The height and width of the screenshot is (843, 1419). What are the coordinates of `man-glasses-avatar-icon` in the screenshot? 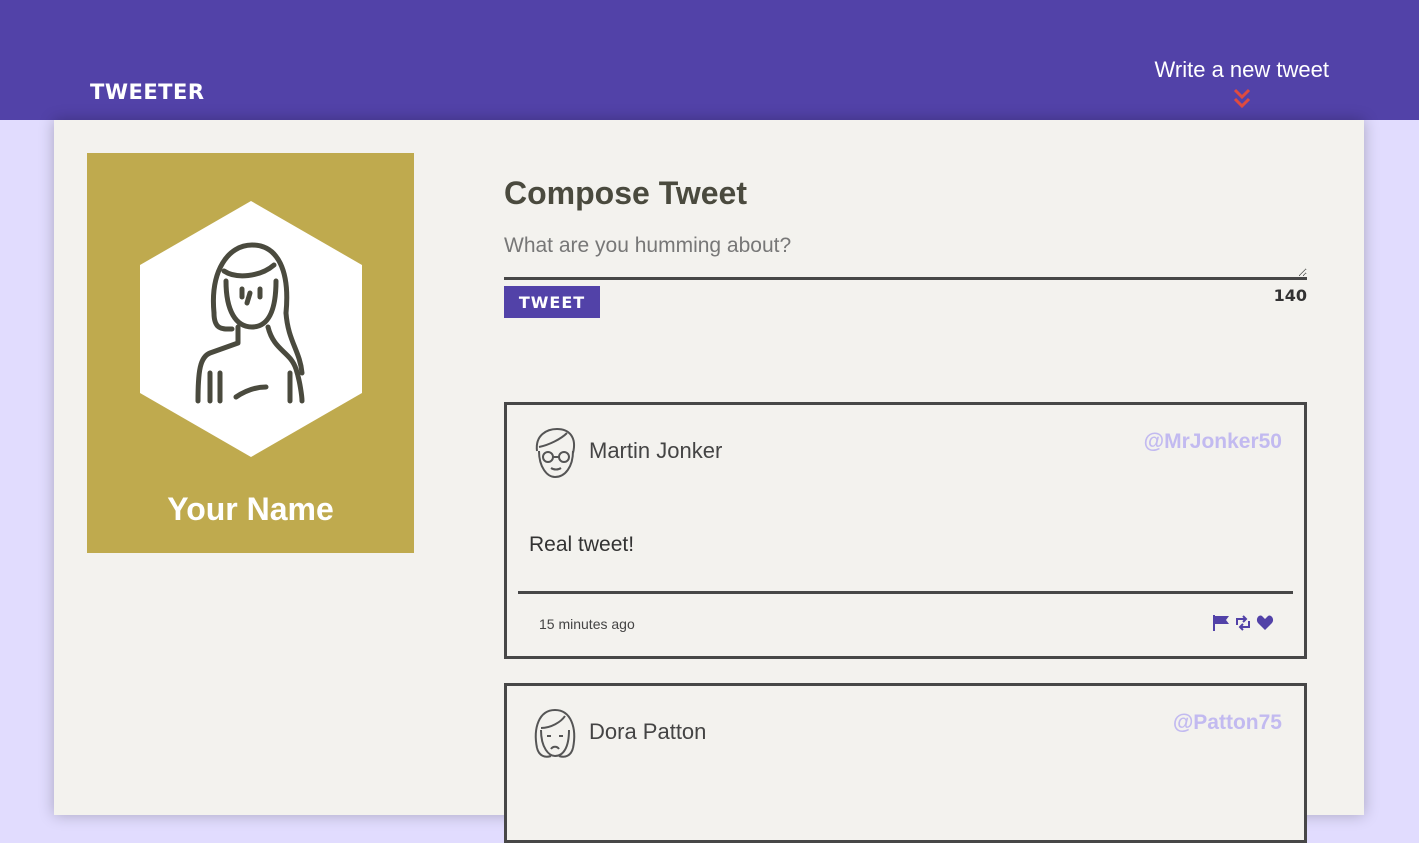 It's located at (555, 453).